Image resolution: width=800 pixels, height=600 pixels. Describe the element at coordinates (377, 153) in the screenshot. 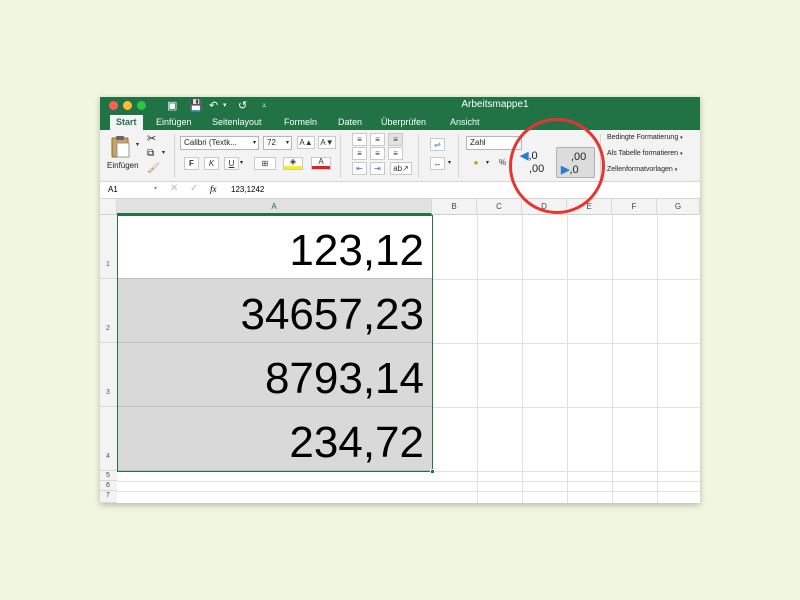

I see `align-center-button: ≡` at that location.